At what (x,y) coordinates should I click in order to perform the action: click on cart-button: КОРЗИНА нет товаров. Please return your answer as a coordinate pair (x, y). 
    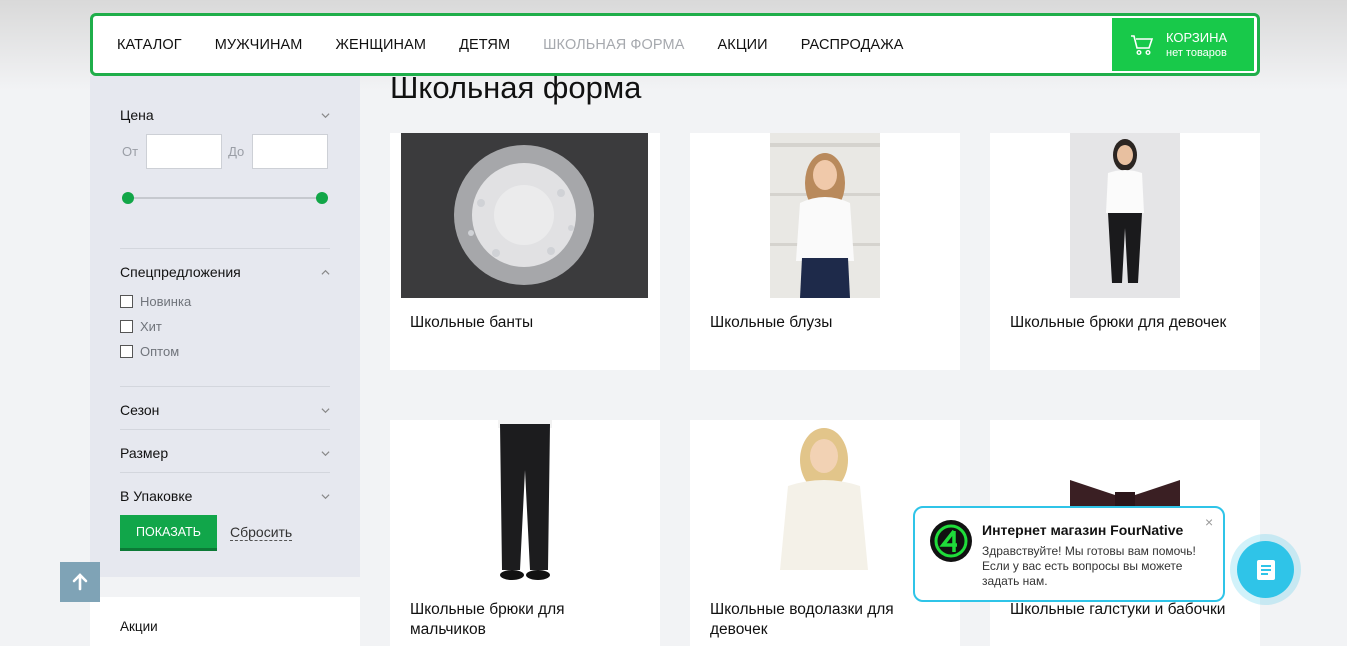
    Looking at the image, I should click on (1183, 44).